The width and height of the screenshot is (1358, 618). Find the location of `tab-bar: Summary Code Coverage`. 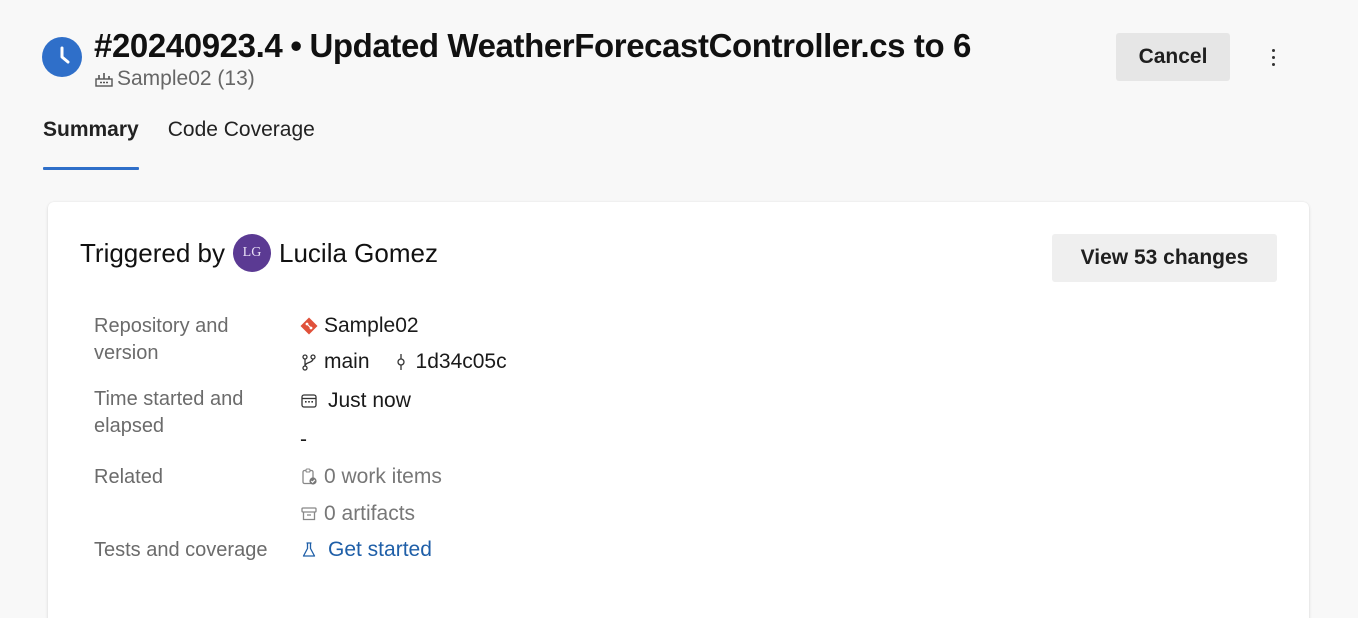

tab-bar: Summary Code Coverage is located at coordinates (179, 144).